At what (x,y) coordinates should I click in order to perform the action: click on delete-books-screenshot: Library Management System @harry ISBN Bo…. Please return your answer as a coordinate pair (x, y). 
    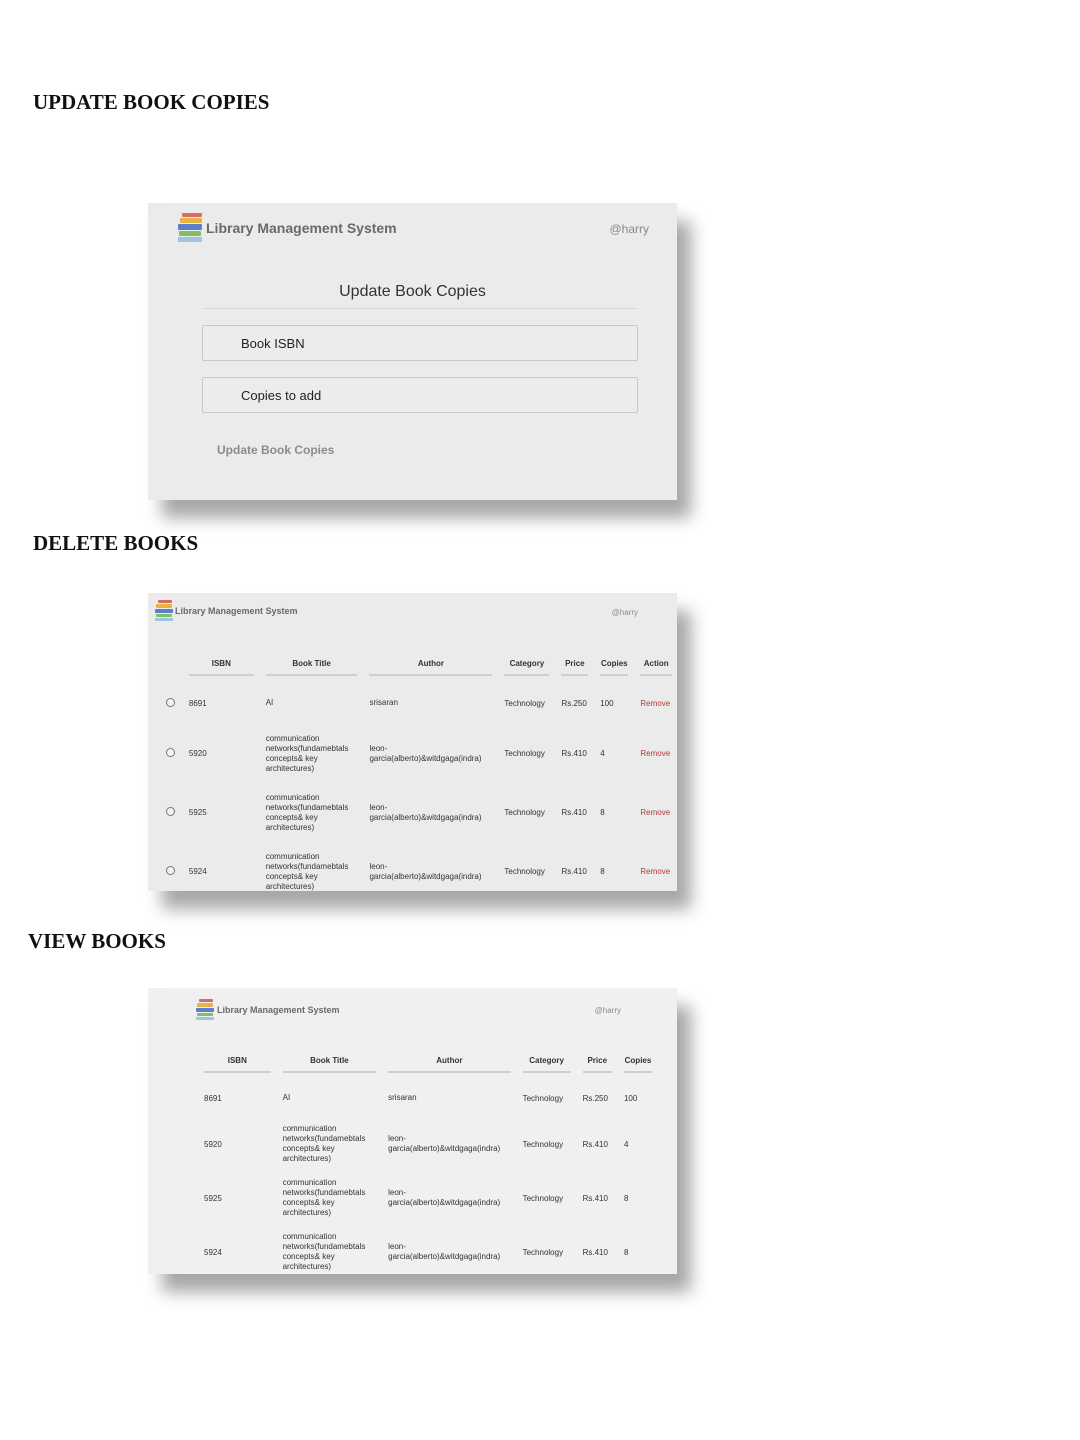
    Looking at the image, I should click on (412, 742).